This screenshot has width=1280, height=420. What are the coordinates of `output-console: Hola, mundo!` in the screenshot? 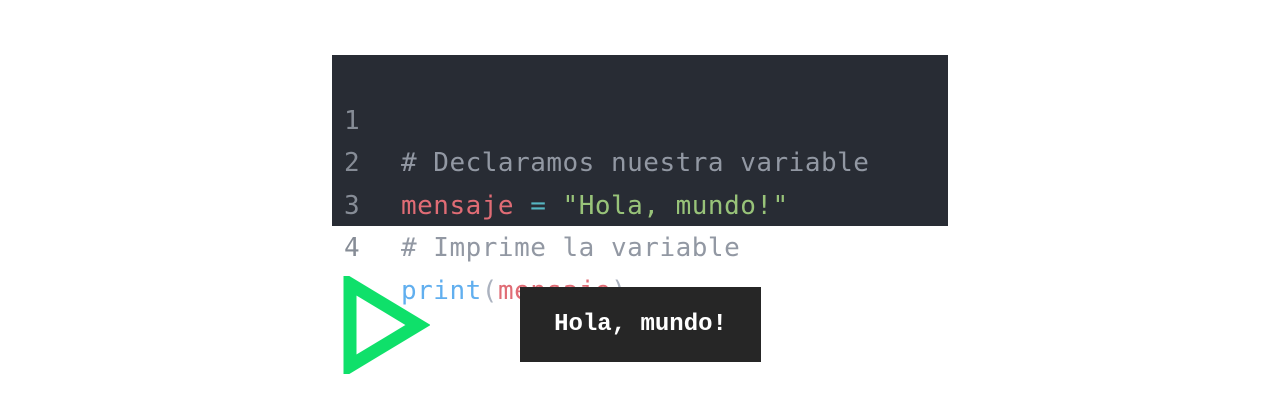 It's located at (640, 324).